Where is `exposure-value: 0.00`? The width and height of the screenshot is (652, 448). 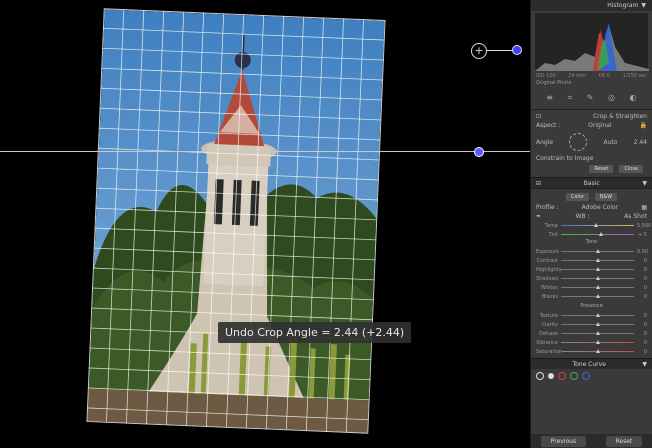 exposure-value: 0.00 is located at coordinates (642, 252).